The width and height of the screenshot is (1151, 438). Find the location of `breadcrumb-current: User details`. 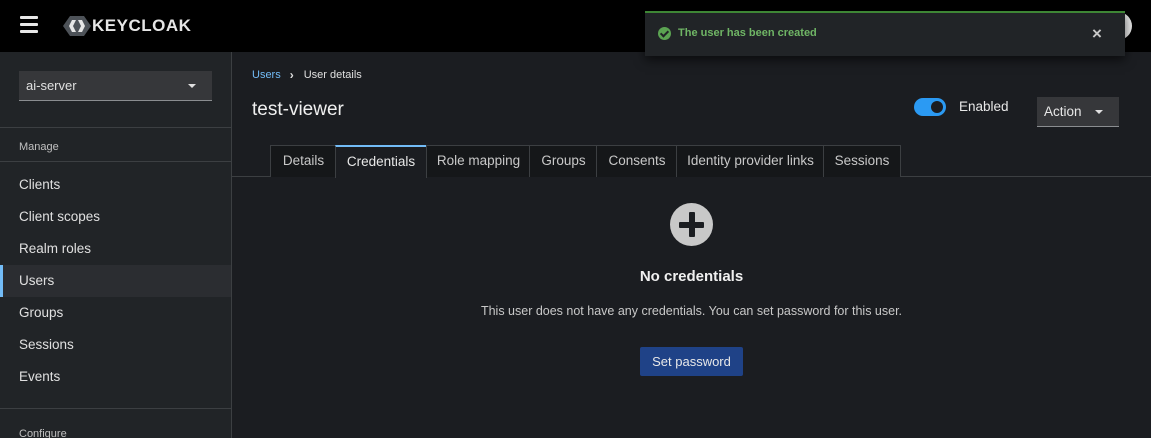

breadcrumb-current: User details is located at coordinates (332, 75).